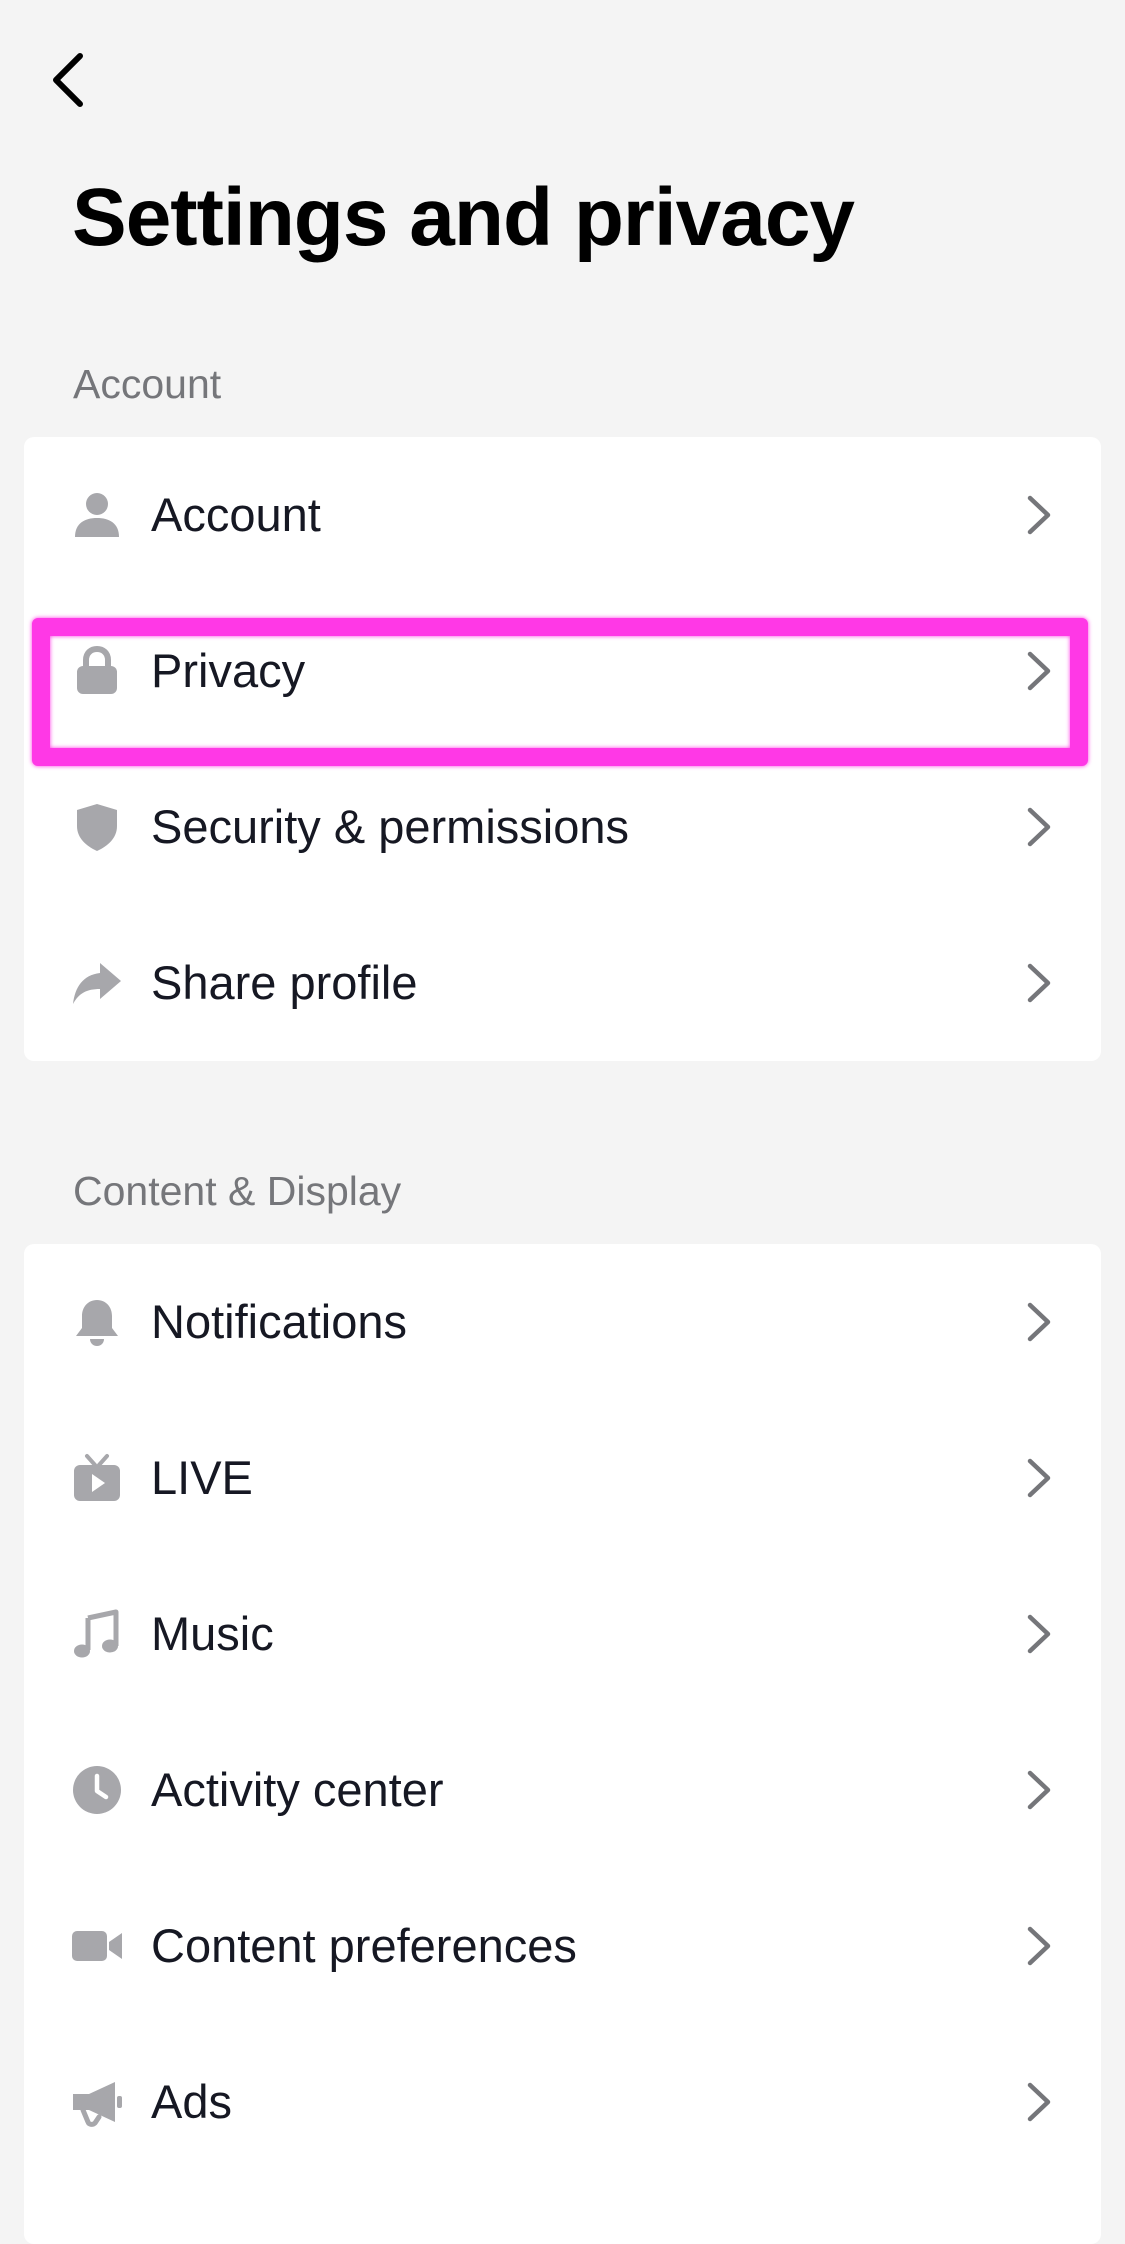  Describe the element at coordinates (279, 1321) in the screenshot. I see `settings-item-label: Notifications` at that location.